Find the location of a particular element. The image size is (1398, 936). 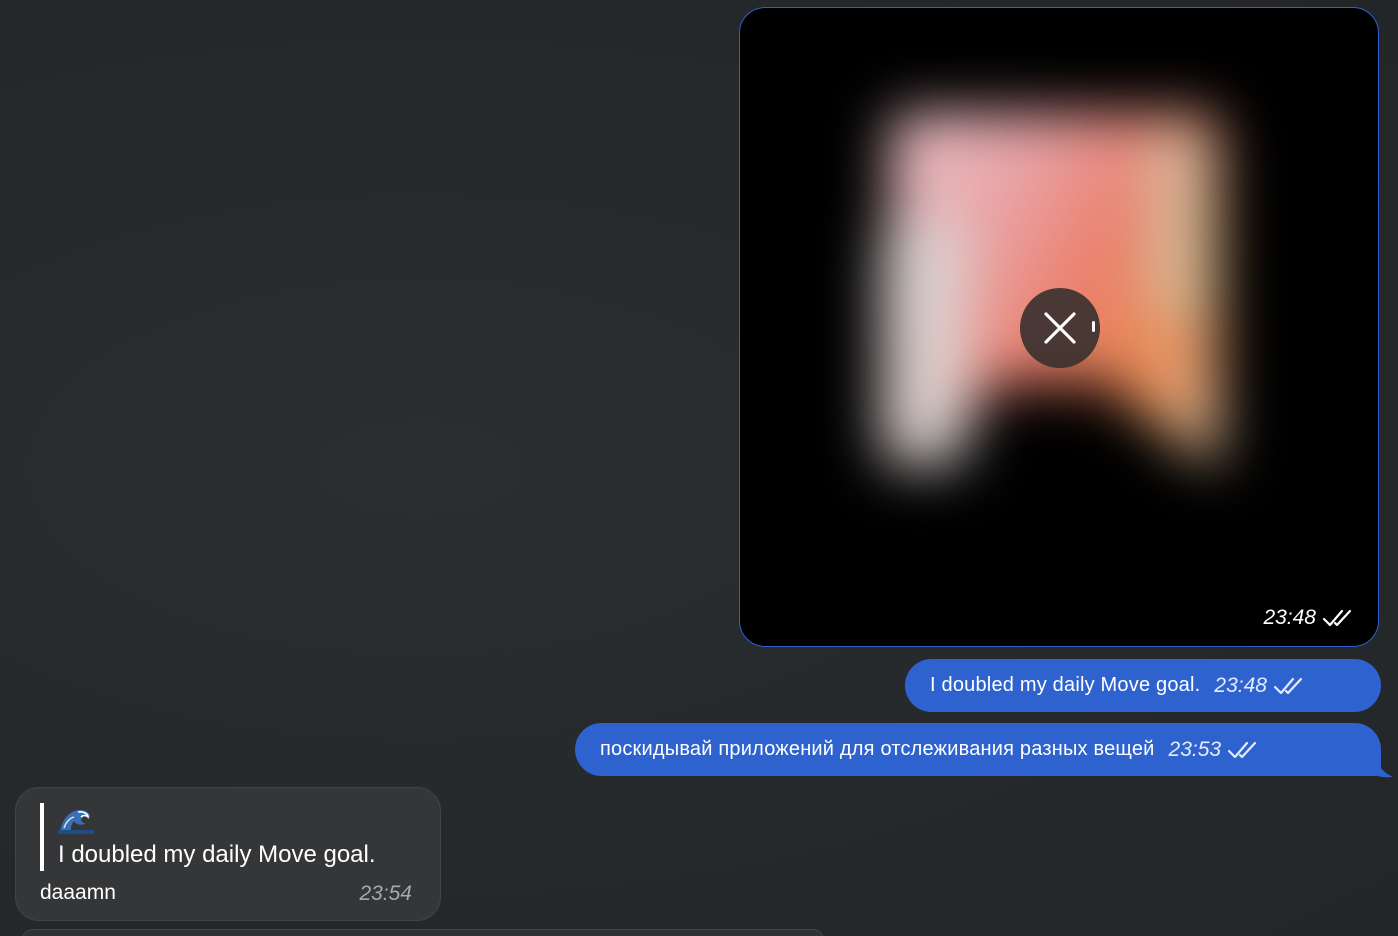

reply-text: I doubled my daily Move goal. is located at coordinates (217, 854).